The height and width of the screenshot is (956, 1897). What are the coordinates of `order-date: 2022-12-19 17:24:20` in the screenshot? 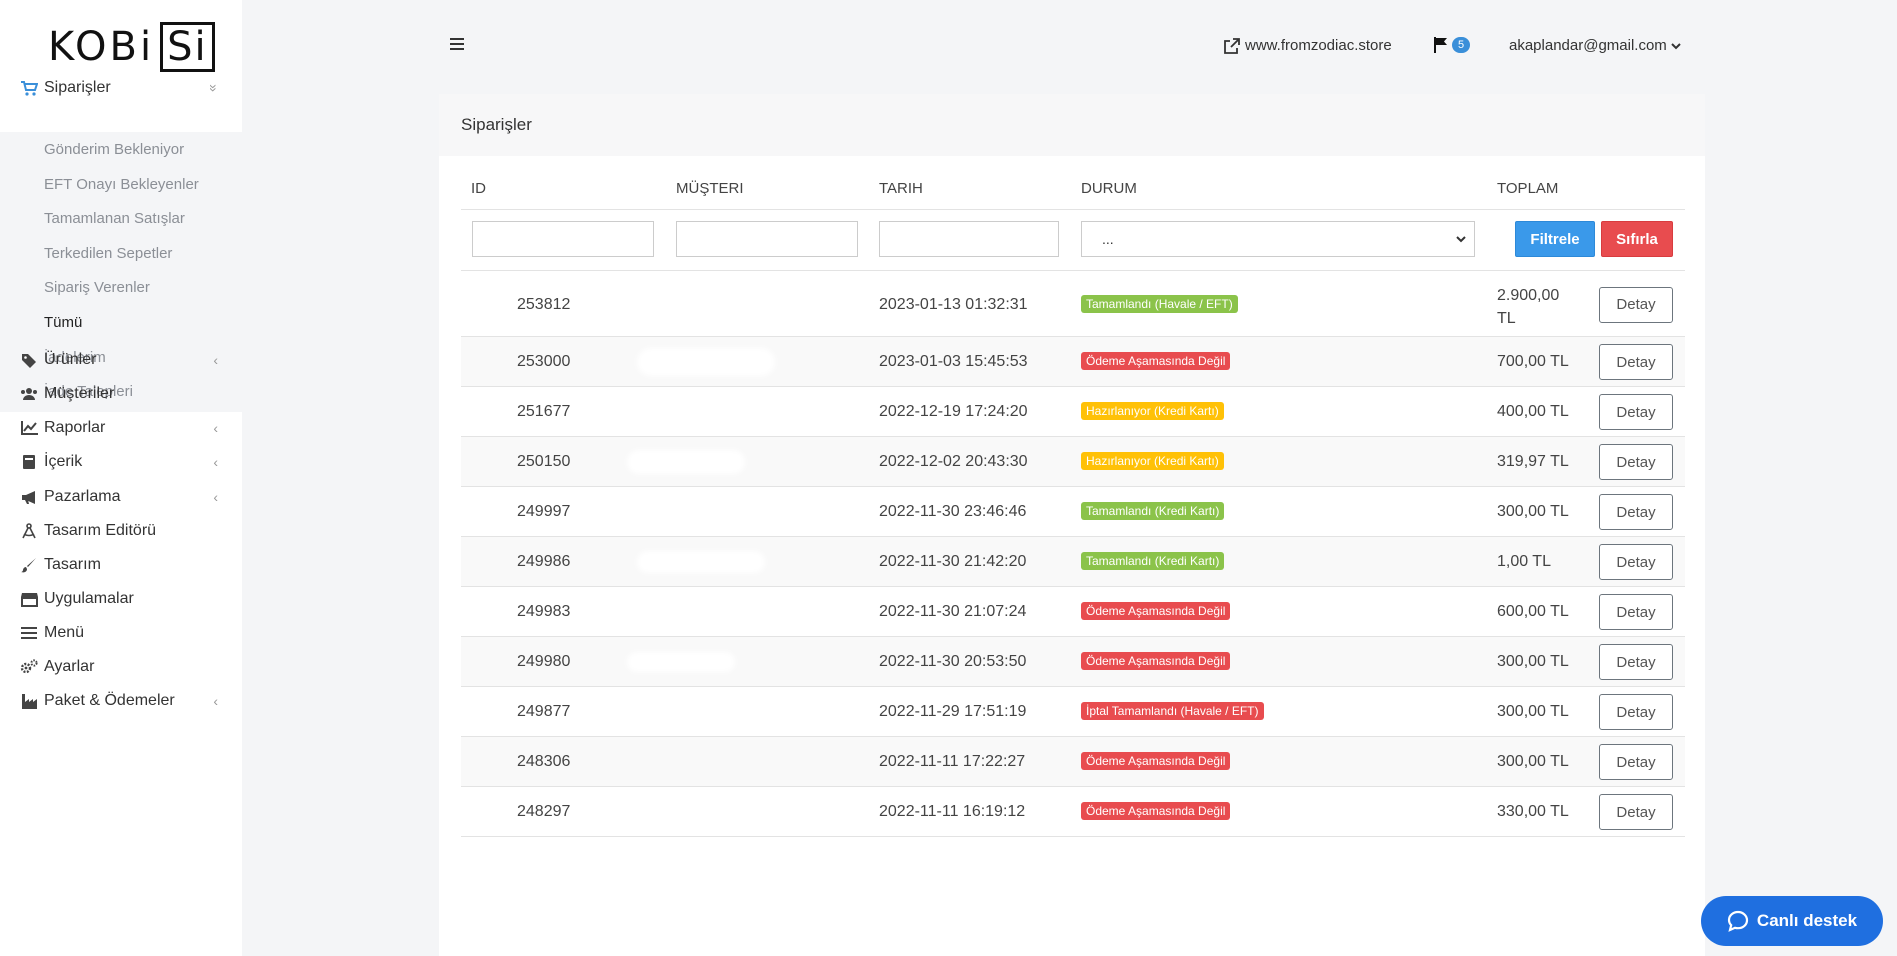 It's located at (953, 411).